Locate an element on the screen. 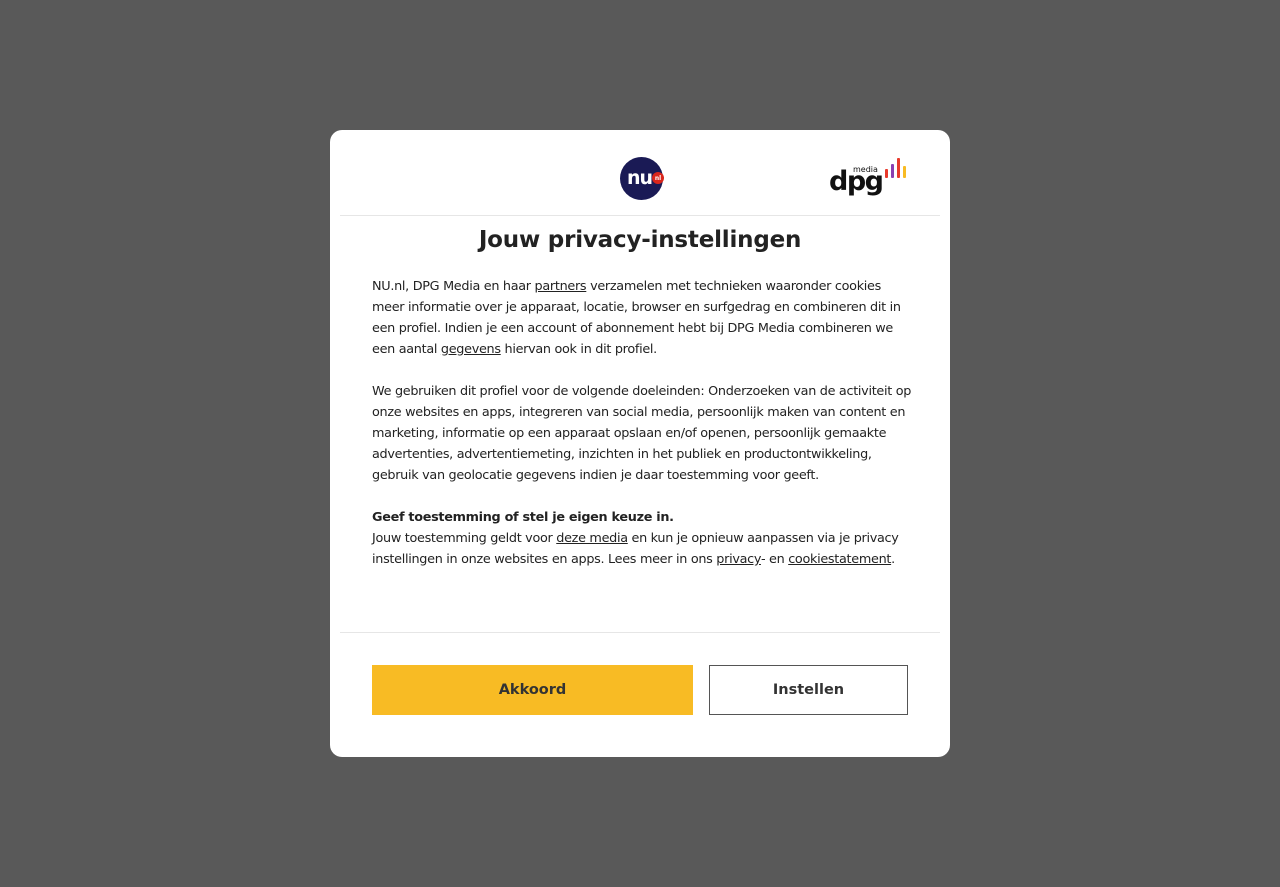  cookie-statement-link: cookiestatement is located at coordinates (839, 559).